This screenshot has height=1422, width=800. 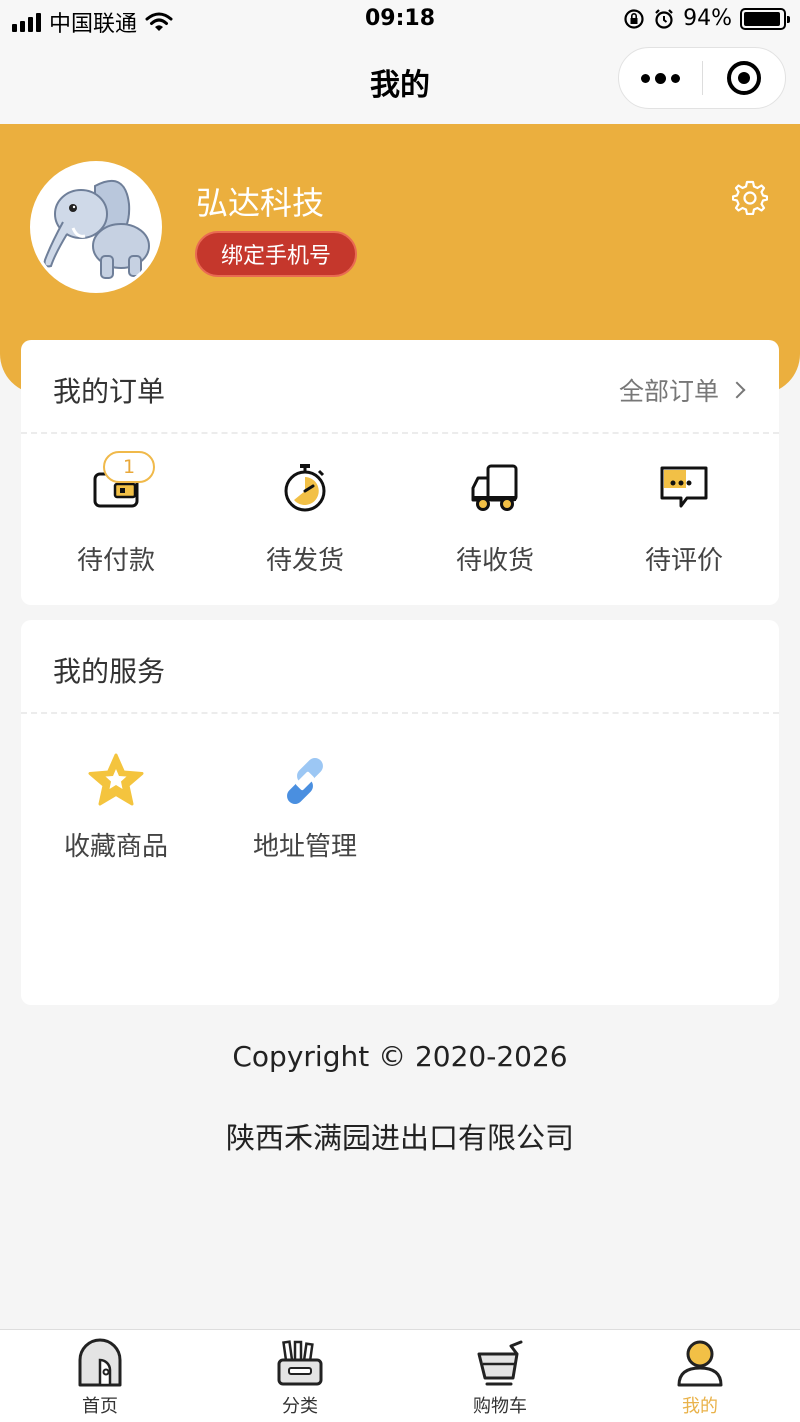 What do you see at coordinates (684, 487) in the screenshot?
I see `comment-icon` at bounding box center [684, 487].